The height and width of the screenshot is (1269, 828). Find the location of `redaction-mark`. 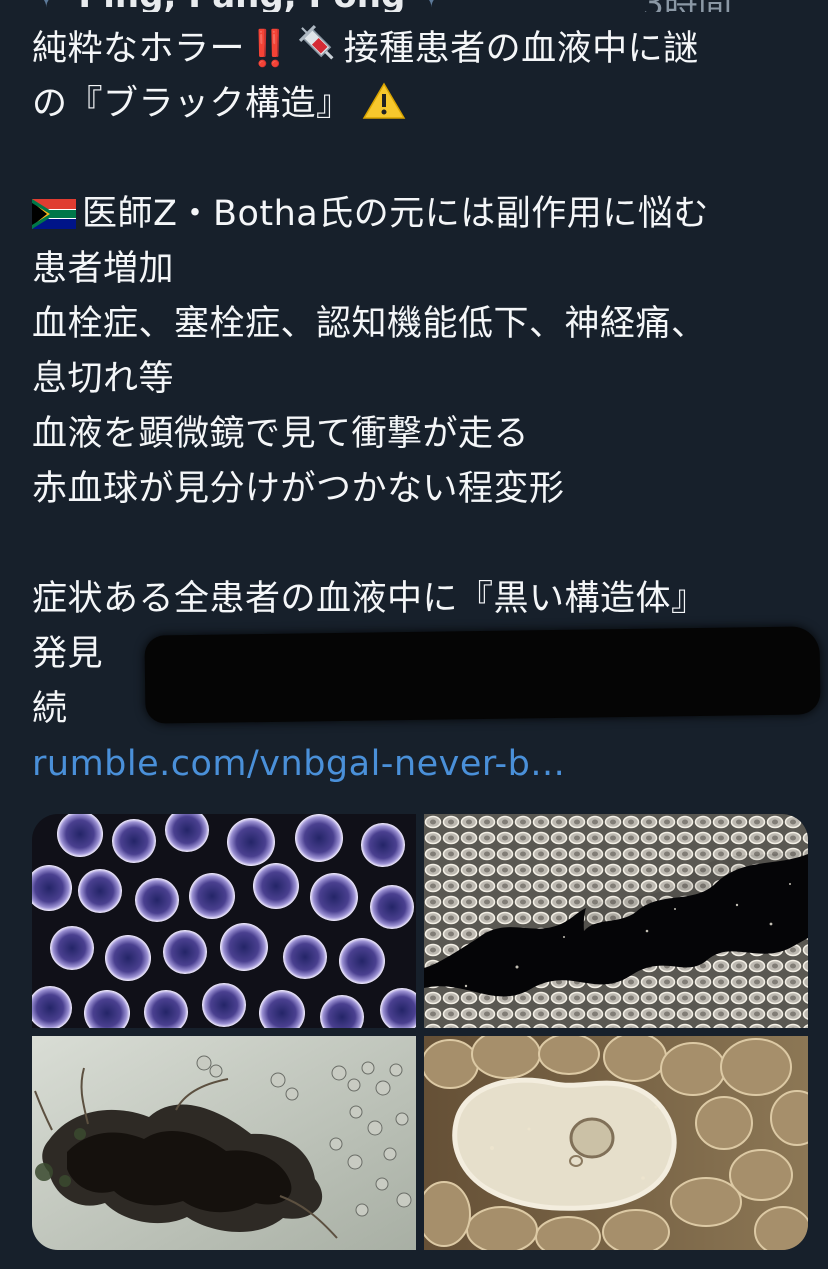

redaction-mark is located at coordinates (482, 675).